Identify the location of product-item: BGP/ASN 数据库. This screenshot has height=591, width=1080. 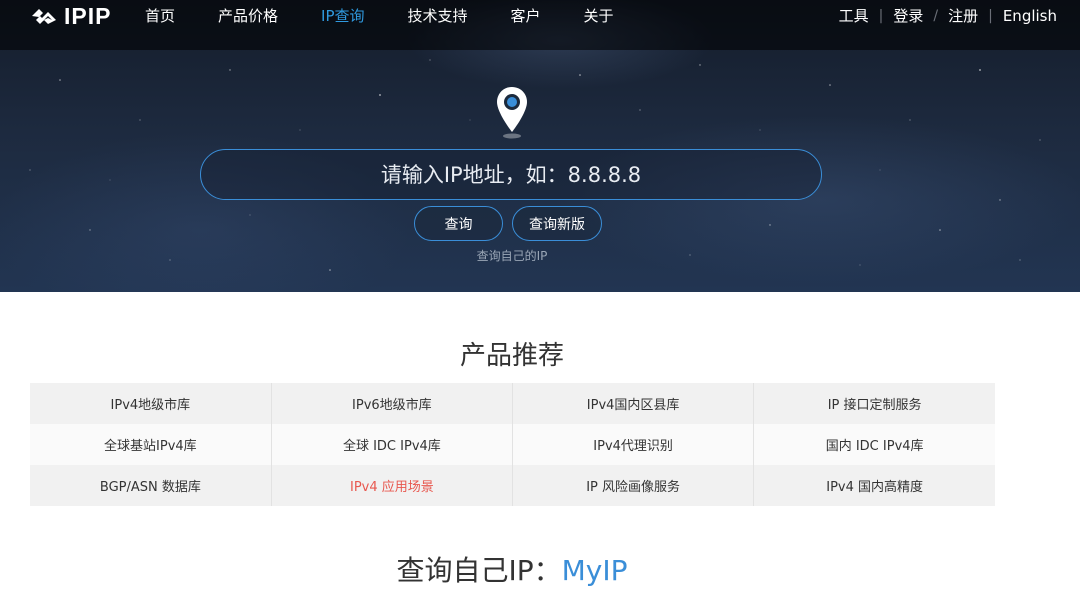
(151, 485).